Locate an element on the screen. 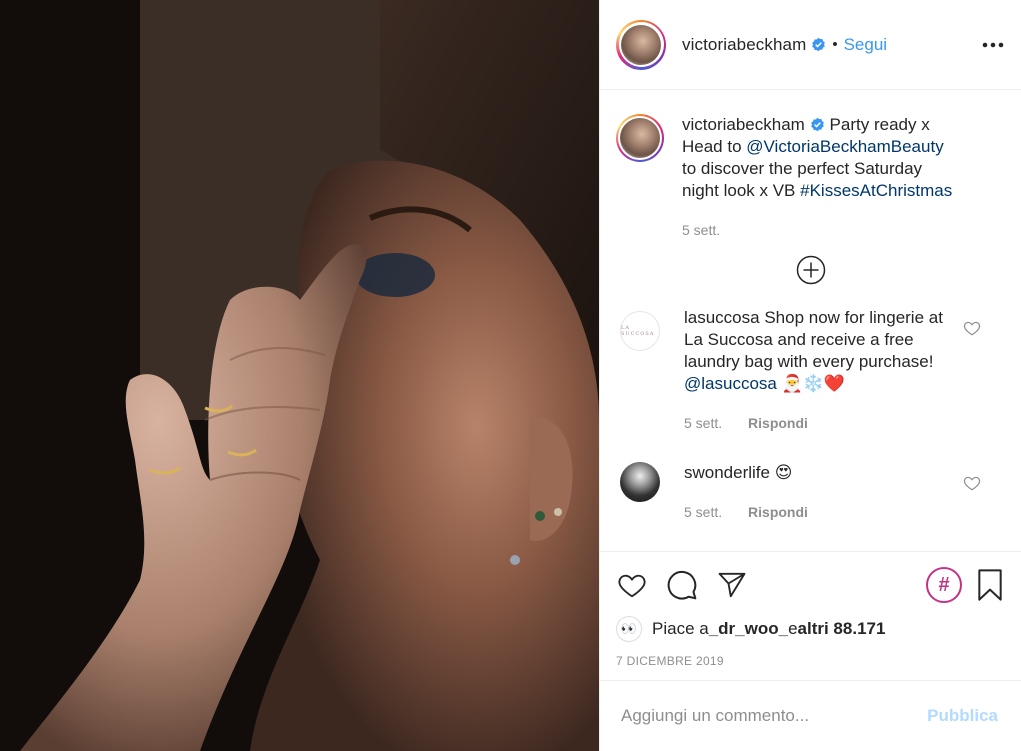 The height and width of the screenshot is (751, 1021). share-icon is located at coordinates (732, 585).